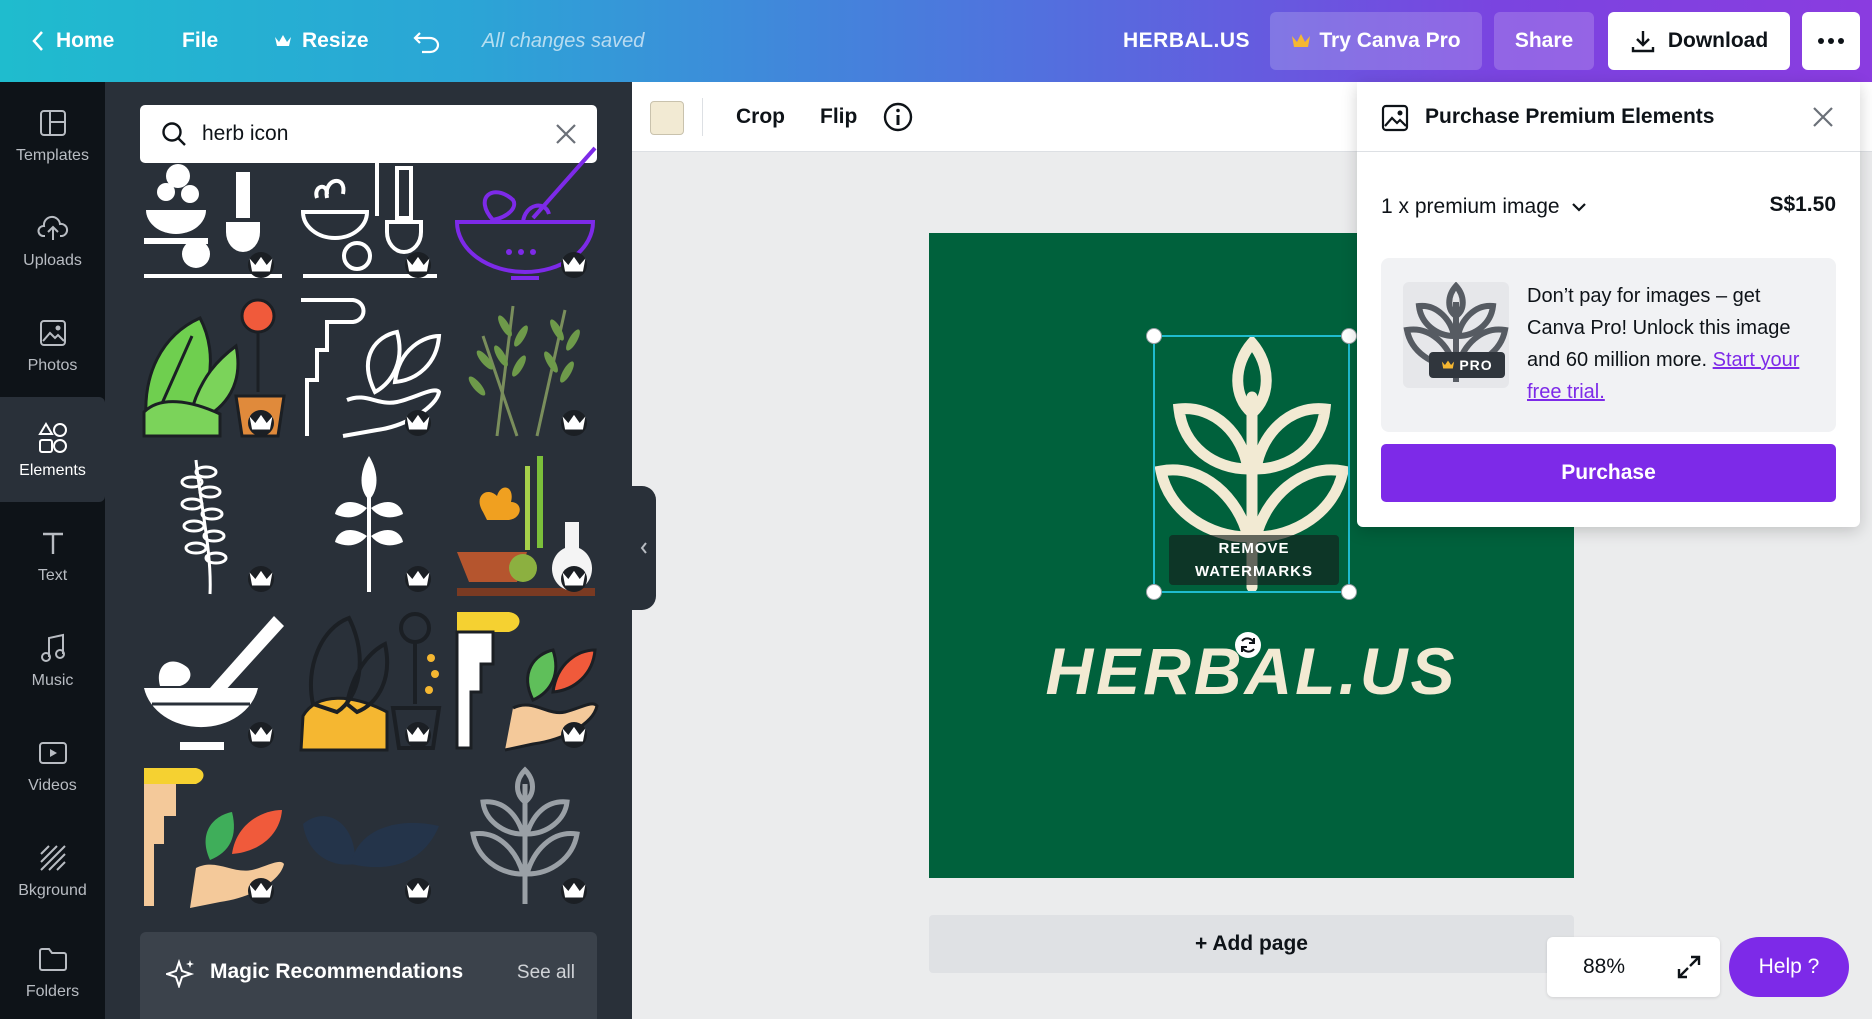 This screenshot has height=1019, width=1872. What do you see at coordinates (179, 975) in the screenshot?
I see `sparkle-icon` at bounding box center [179, 975].